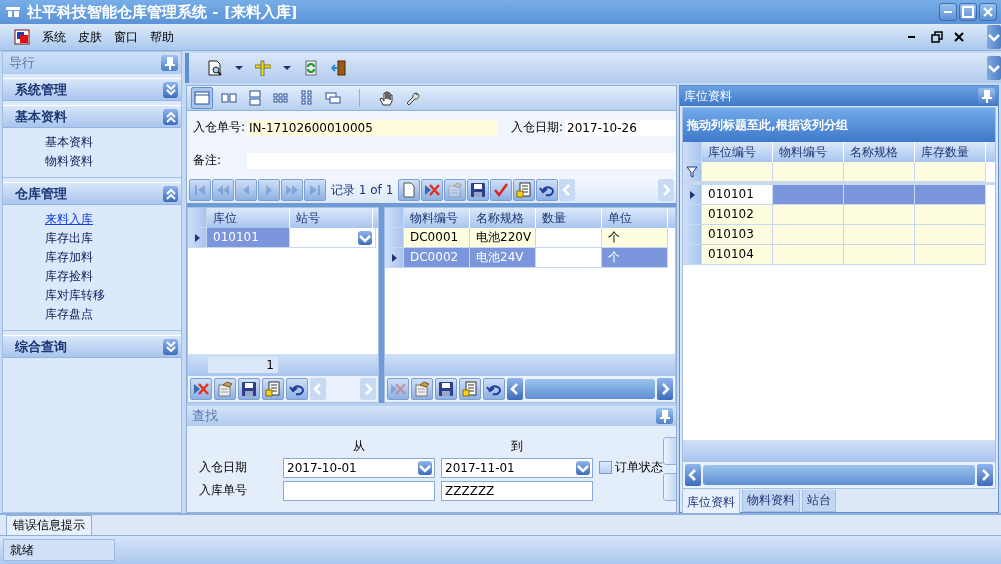 This screenshot has height=564, width=1001. Describe the element at coordinates (386, 98) in the screenshot. I see `hand-icon` at that location.